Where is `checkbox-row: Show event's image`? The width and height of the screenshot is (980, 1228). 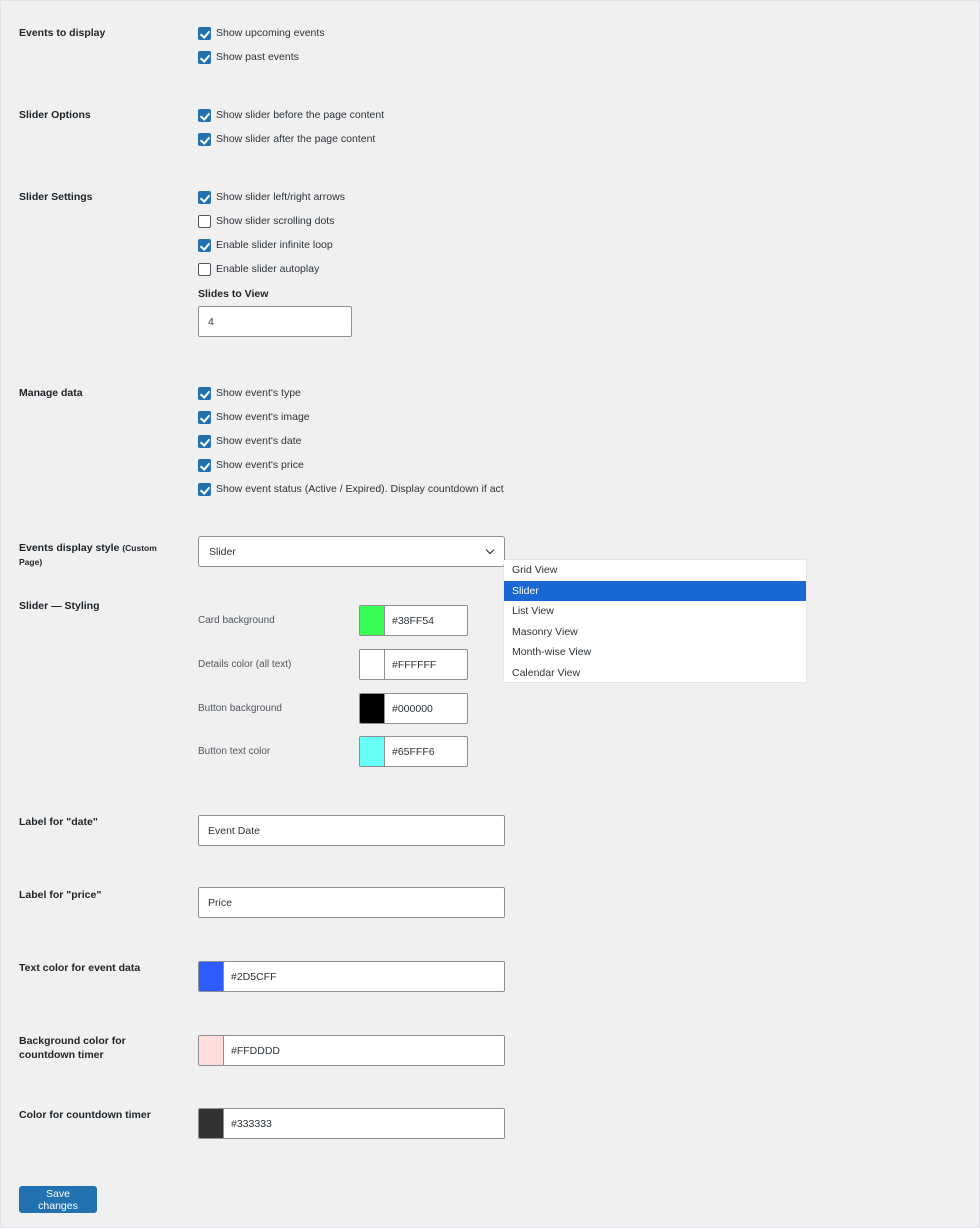
checkbox-row: Show event's image is located at coordinates (254, 417).